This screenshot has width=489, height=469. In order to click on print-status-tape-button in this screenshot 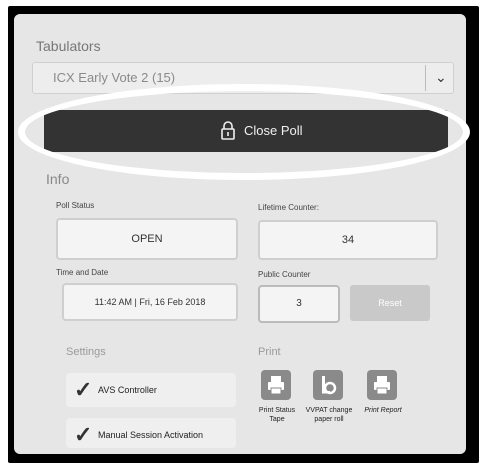, I will do `click(276, 385)`.